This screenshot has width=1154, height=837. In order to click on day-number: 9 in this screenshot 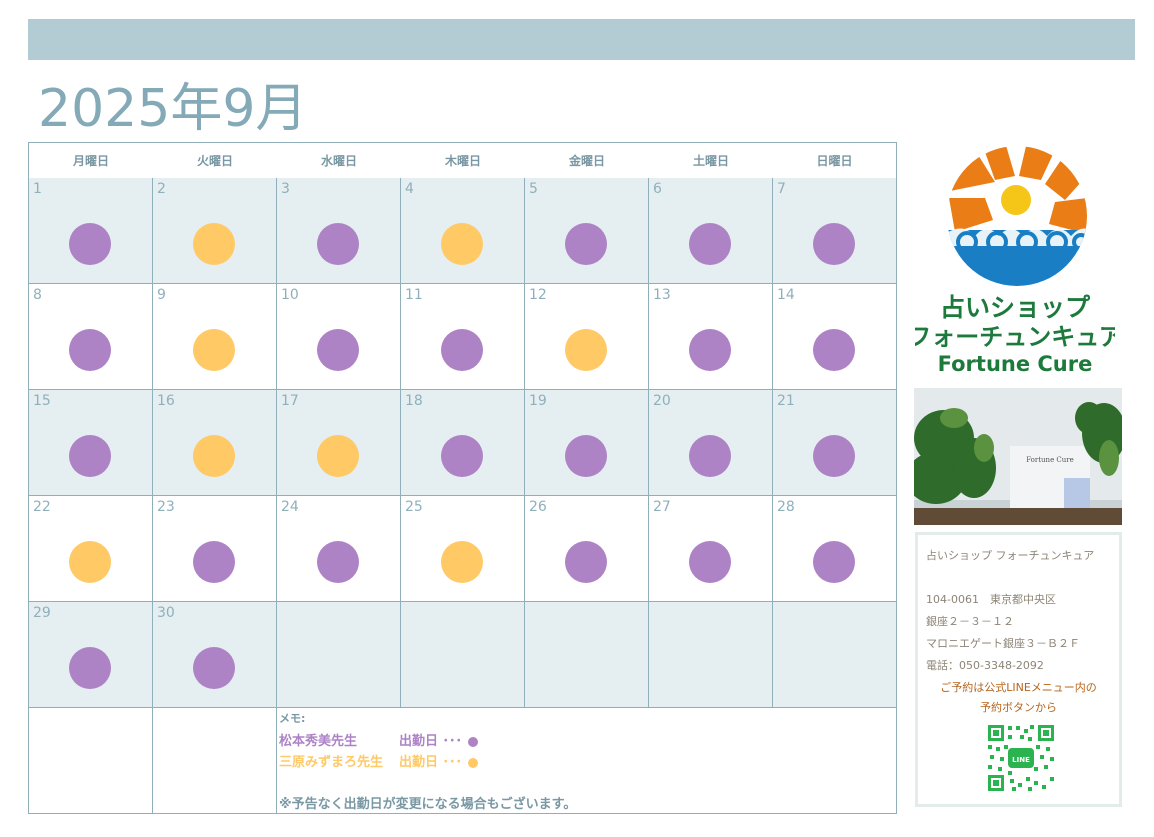, I will do `click(161, 295)`.